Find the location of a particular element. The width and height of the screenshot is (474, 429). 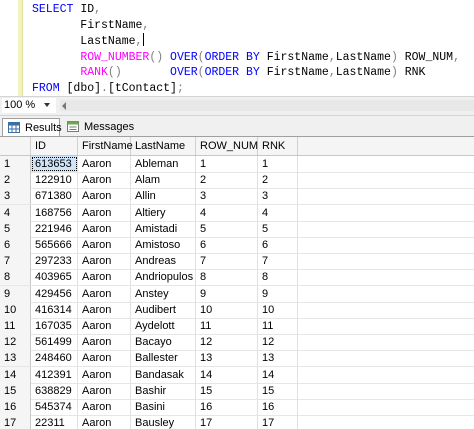

table-row: 11 167035 Aaron Aydelott 11 11 is located at coordinates (237, 326).